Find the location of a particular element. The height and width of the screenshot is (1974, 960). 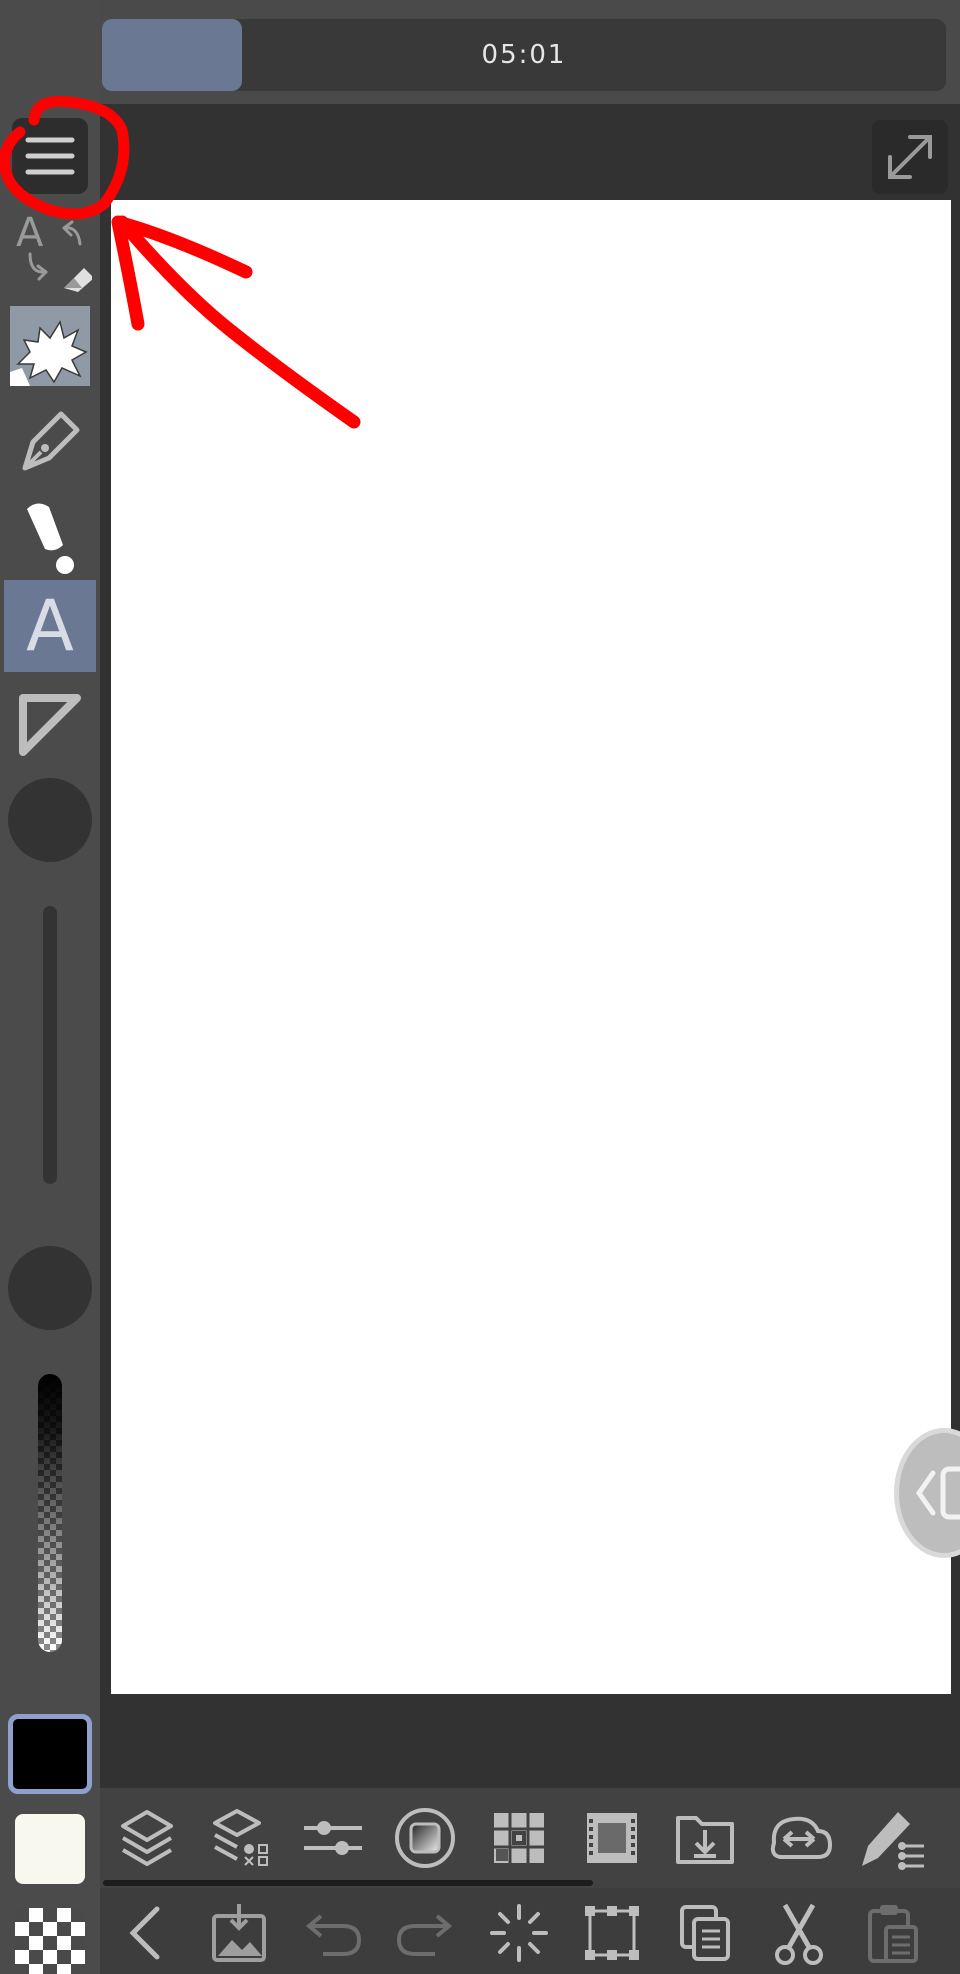

adjust-sliders-icon is located at coordinates (333, 1838).